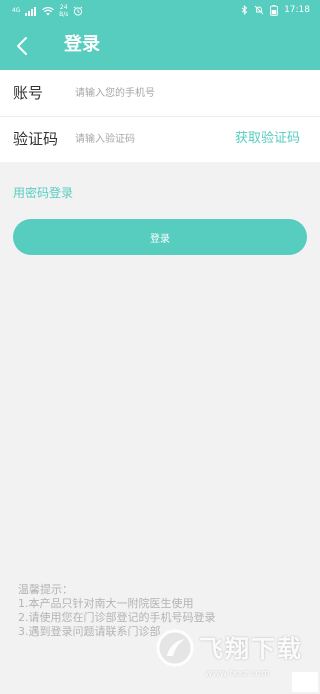  What do you see at coordinates (160, 46) in the screenshot?
I see `app-bar: 登录` at bounding box center [160, 46].